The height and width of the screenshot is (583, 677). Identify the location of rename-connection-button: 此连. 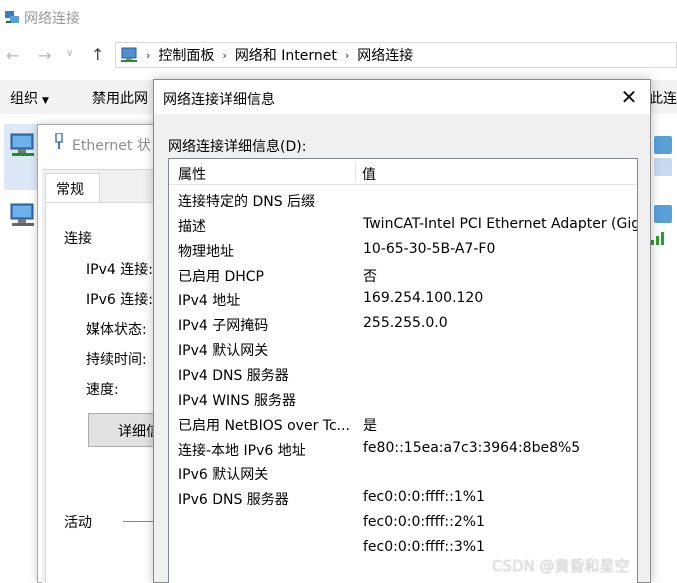
(663, 98).